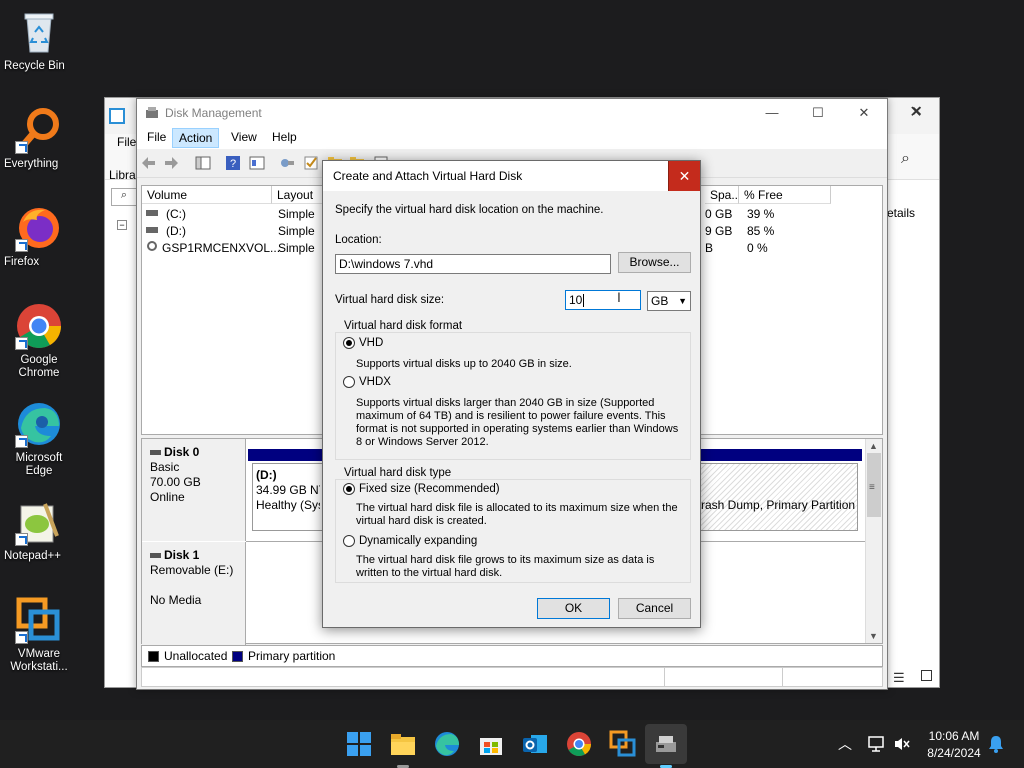 Image resolution: width=1024 pixels, height=768 pixels. What do you see at coordinates (403, 744) in the screenshot?
I see `file-explorer-icon` at bounding box center [403, 744].